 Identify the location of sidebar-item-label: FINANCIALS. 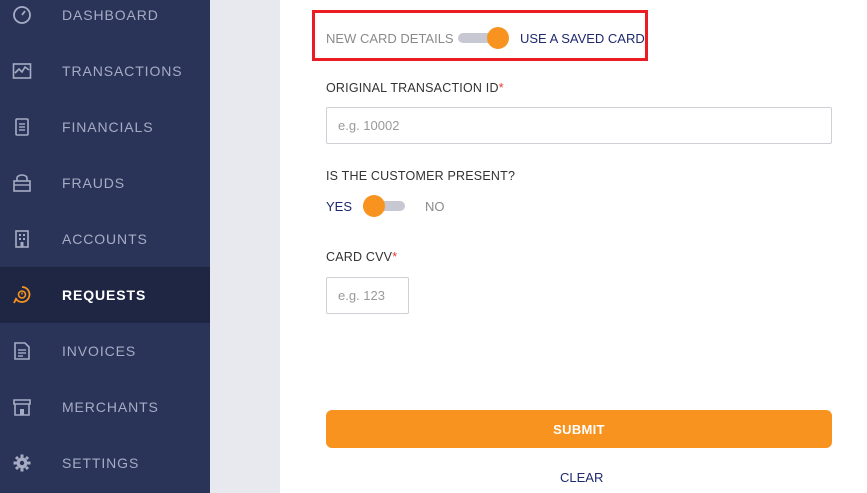
(108, 127).